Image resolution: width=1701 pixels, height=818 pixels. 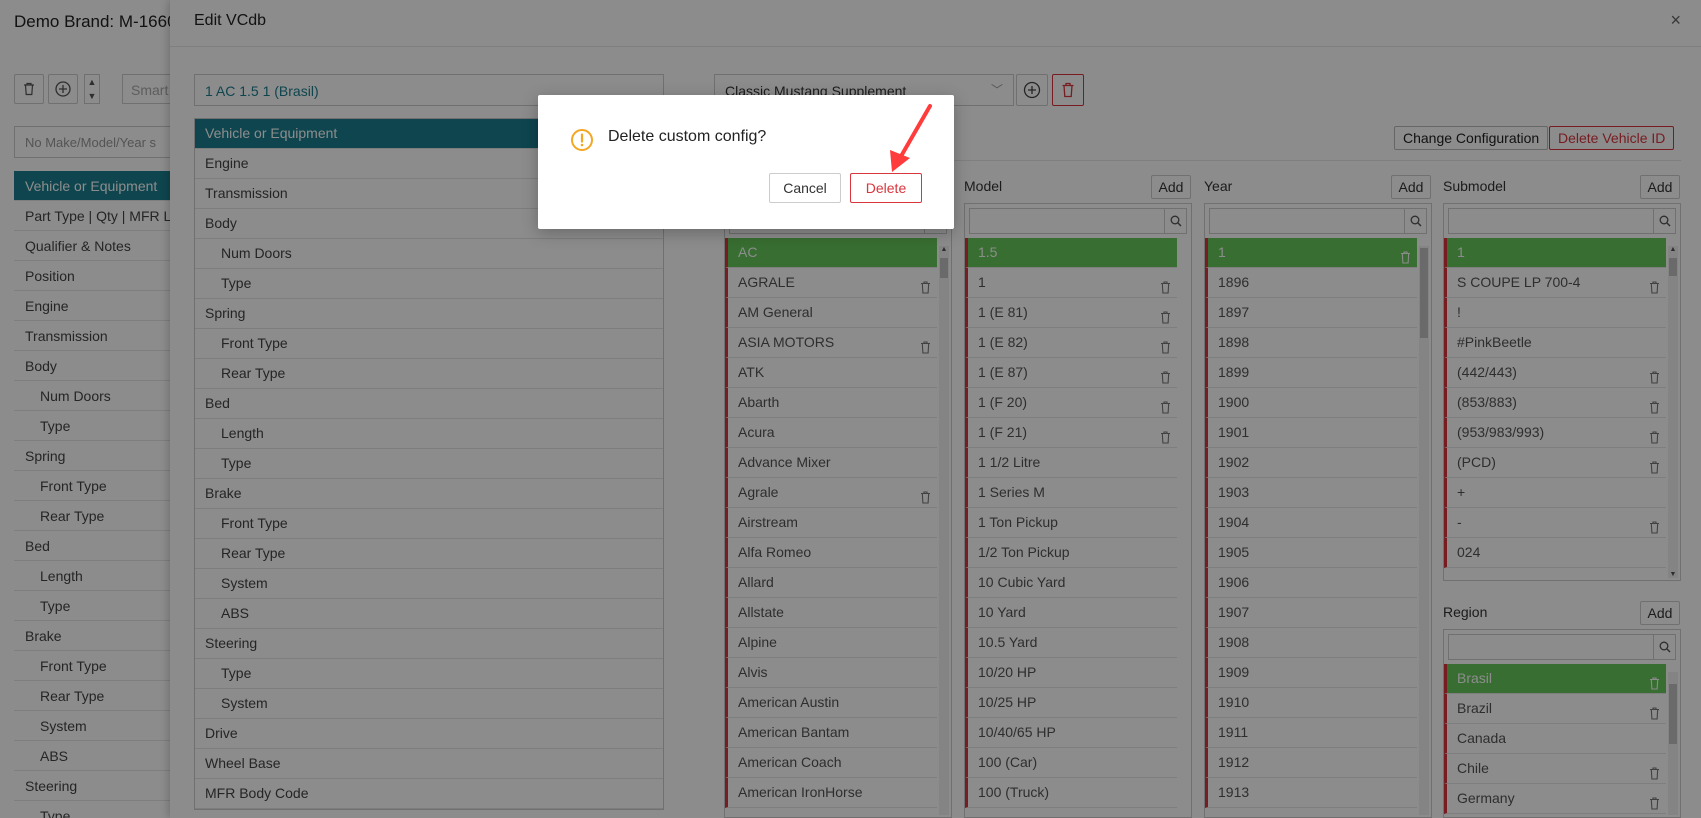 What do you see at coordinates (687, 136) in the screenshot?
I see `dialog-message: Delete custom config?` at bounding box center [687, 136].